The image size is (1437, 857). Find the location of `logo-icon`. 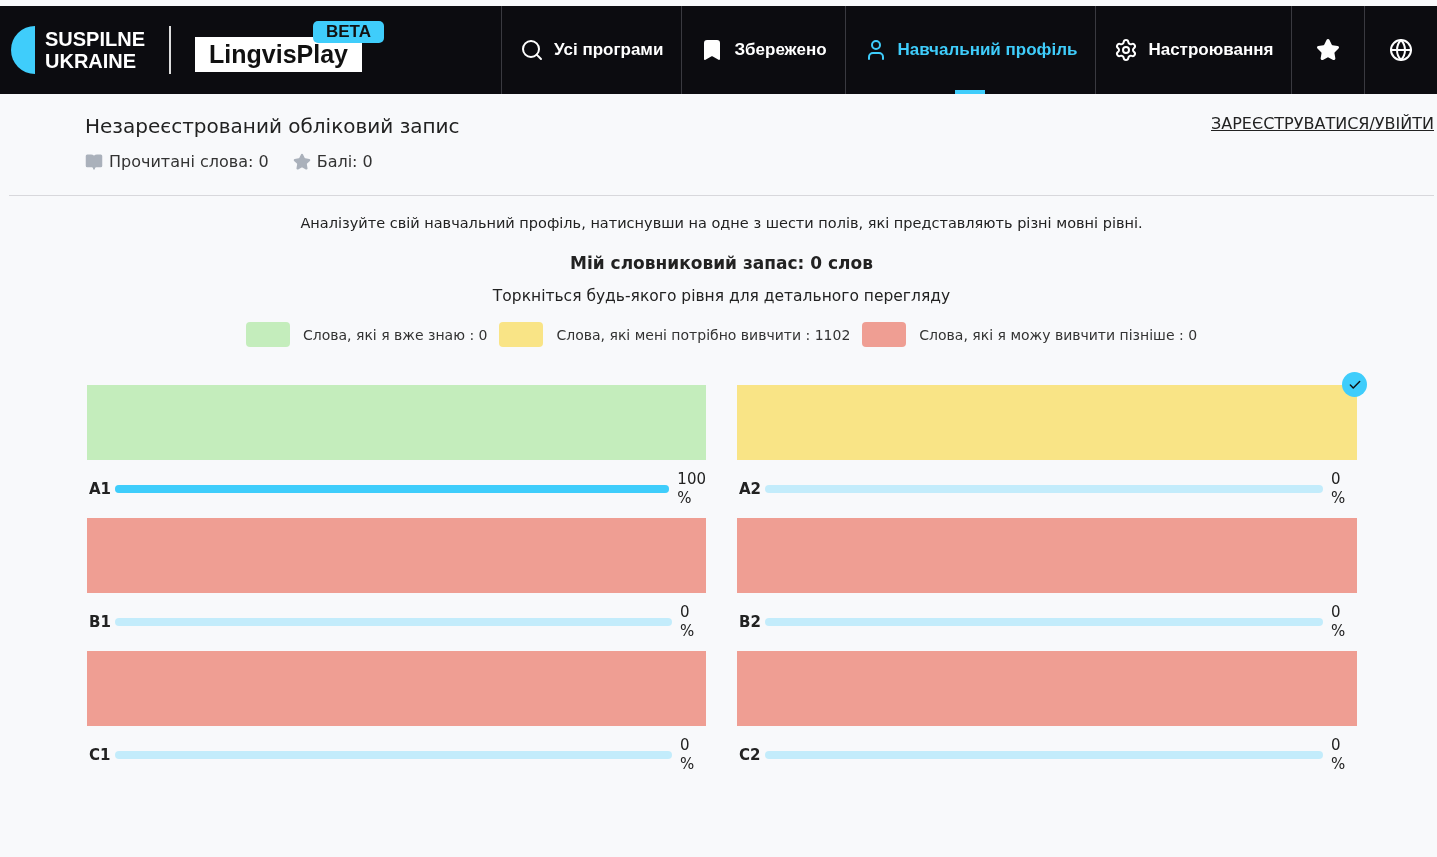

logo-icon is located at coordinates (22, 50).